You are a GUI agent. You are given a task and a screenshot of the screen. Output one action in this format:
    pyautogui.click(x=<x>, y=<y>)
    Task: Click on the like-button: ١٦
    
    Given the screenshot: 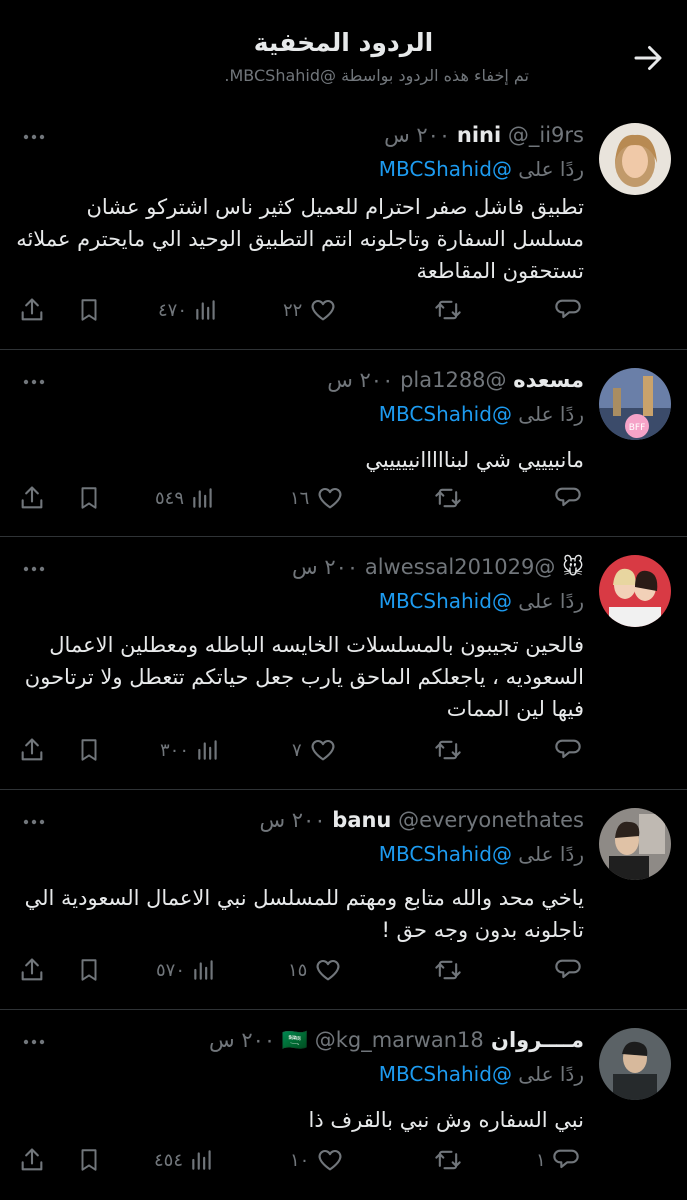 What is the action you would take?
    pyautogui.click(x=317, y=498)
    